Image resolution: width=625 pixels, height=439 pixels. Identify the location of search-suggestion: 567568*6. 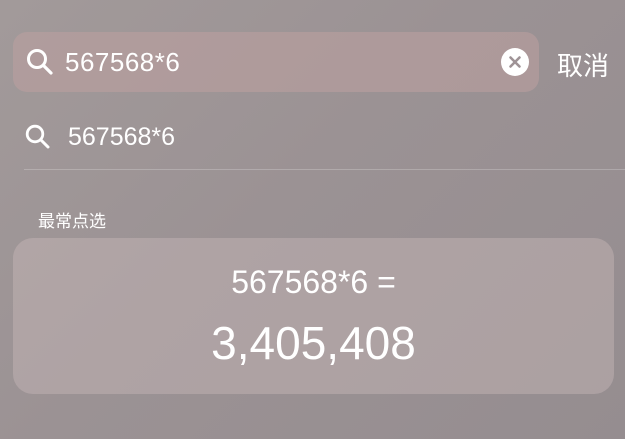
(319, 137).